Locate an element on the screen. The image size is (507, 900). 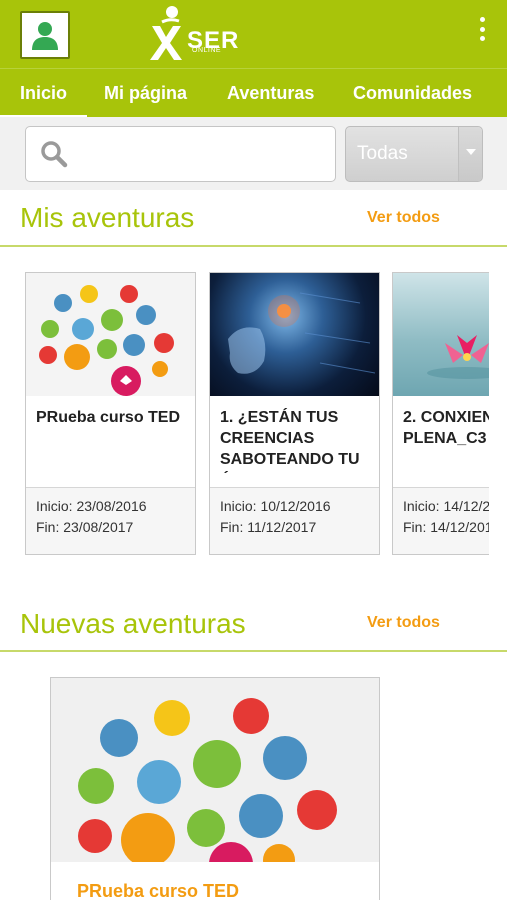
adventure-start-date: Inicio: 23/08/2016 is located at coordinates (91, 506).